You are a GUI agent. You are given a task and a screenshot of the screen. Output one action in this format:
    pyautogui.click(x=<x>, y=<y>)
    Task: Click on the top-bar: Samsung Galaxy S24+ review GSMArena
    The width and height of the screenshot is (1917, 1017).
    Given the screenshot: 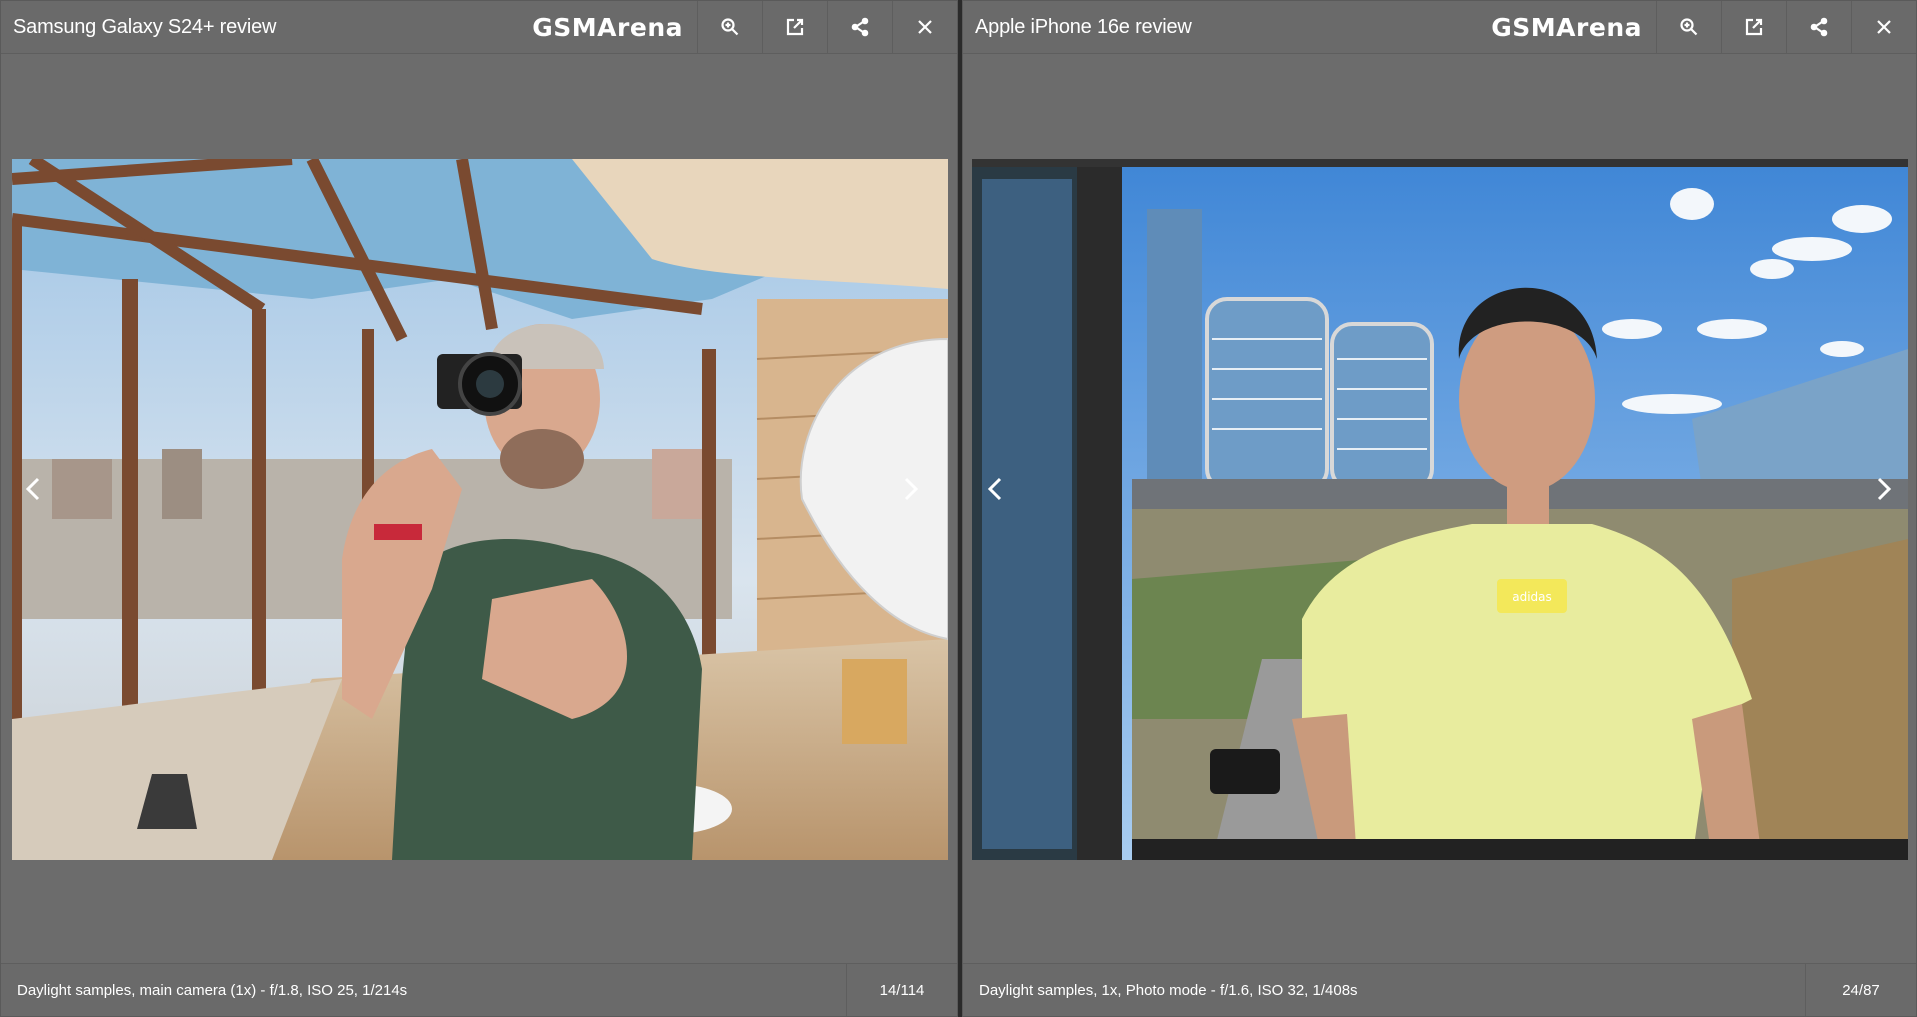 What is the action you would take?
    pyautogui.click(x=479, y=27)
    